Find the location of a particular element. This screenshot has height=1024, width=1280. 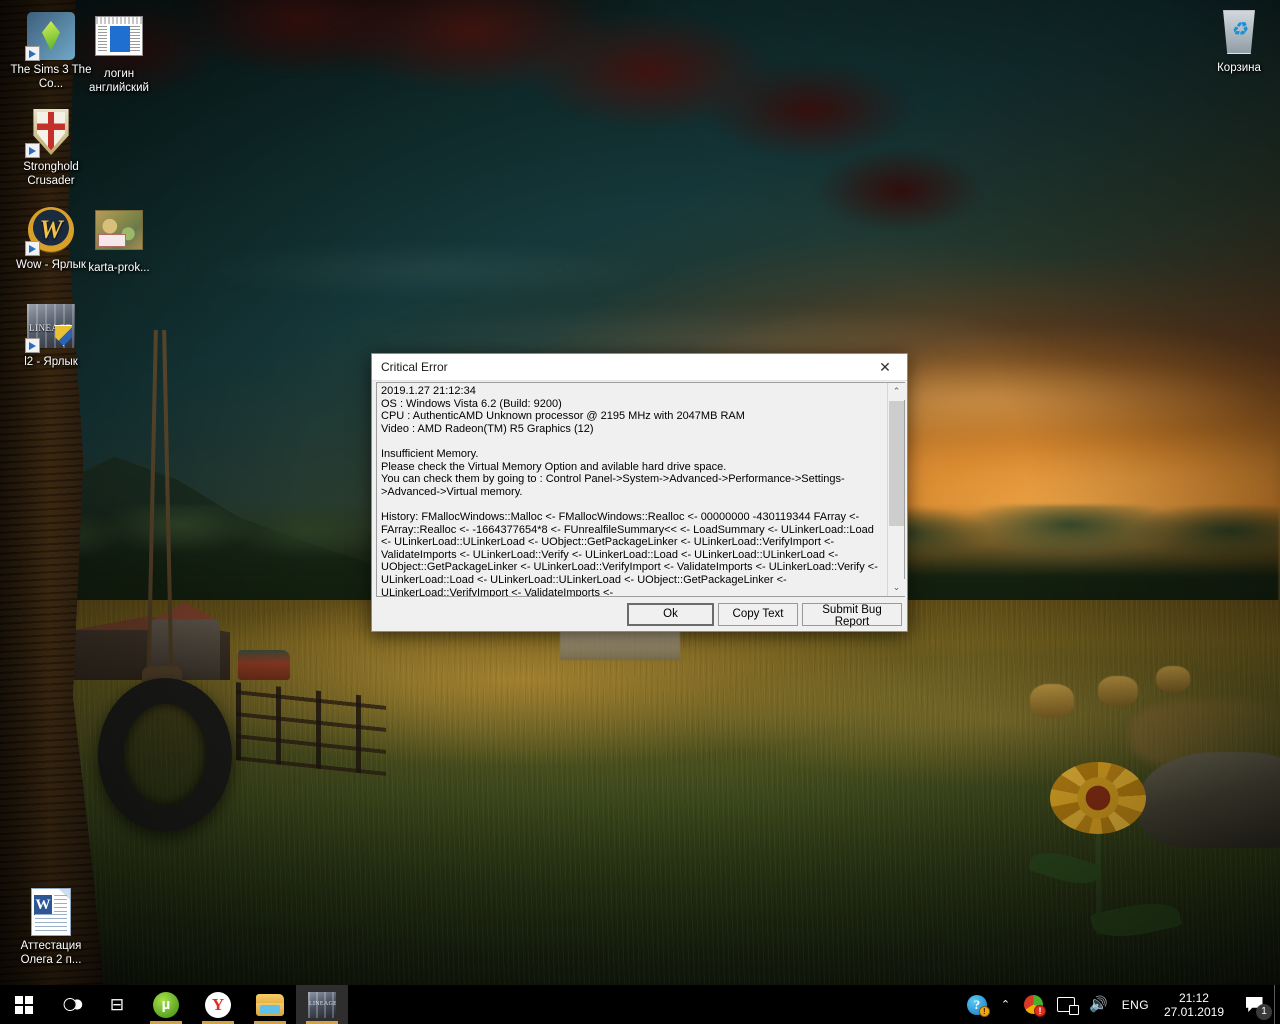

taskbar-app-lineage2: LINEAGE is located at coordinates (322, 1004).